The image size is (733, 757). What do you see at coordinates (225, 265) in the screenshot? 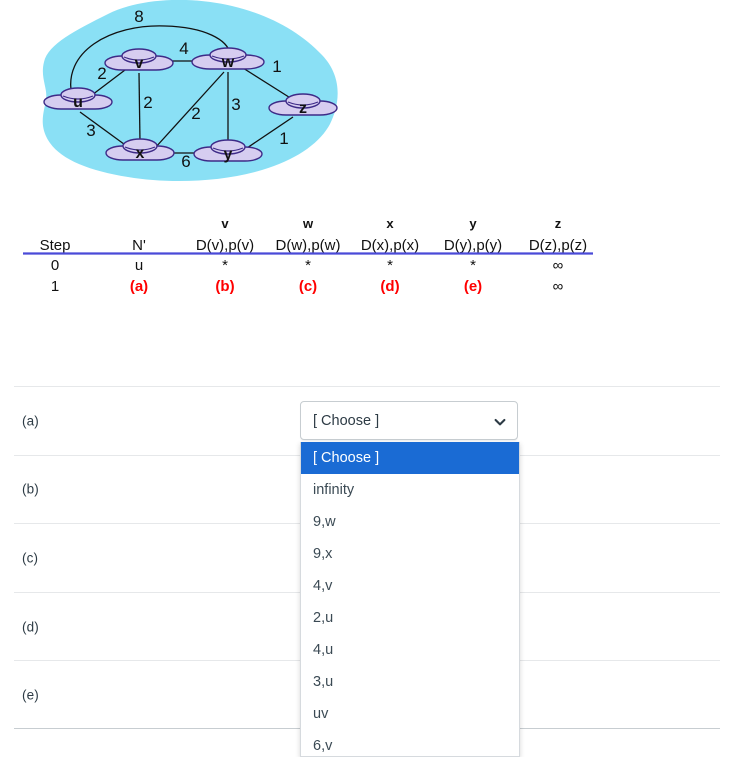
I see `table-r0-c2: *` at bounding box center [225, 265].